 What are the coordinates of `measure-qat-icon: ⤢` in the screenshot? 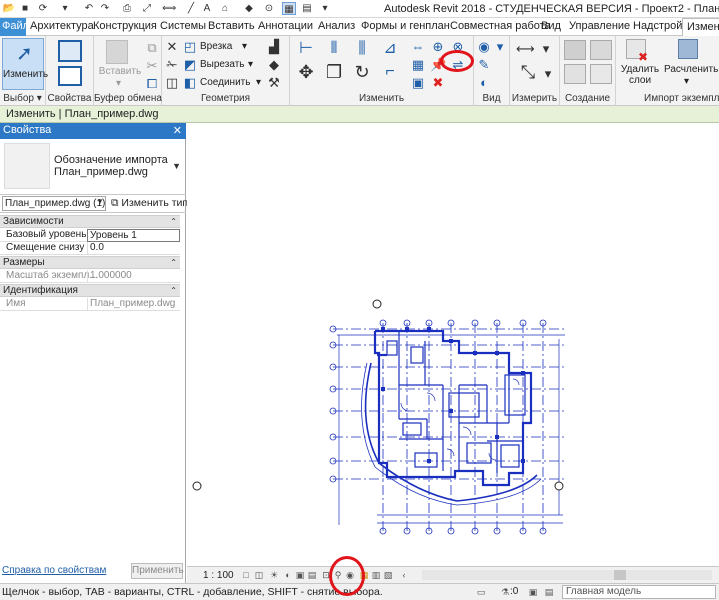 It's located at (147, 8).